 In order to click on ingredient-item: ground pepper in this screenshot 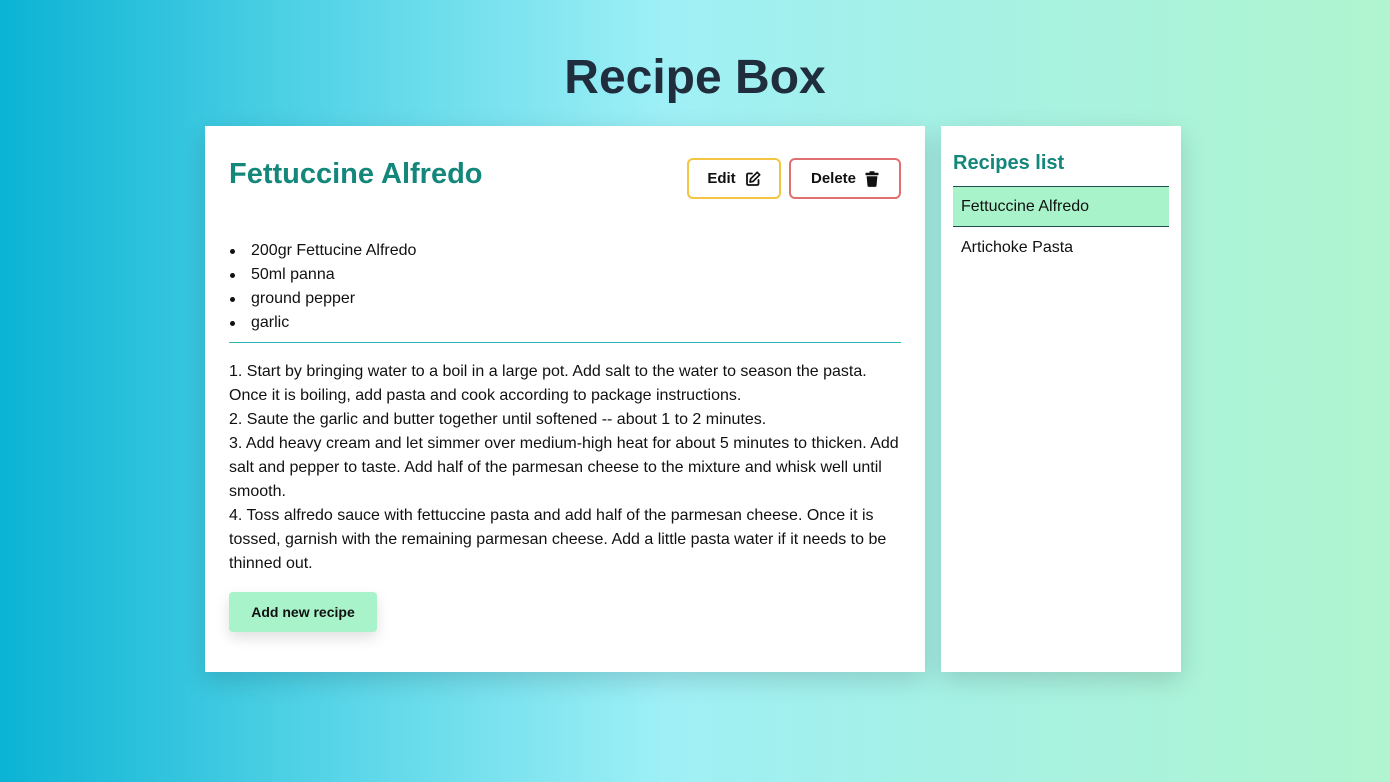, I will do `click(322, 299)`.